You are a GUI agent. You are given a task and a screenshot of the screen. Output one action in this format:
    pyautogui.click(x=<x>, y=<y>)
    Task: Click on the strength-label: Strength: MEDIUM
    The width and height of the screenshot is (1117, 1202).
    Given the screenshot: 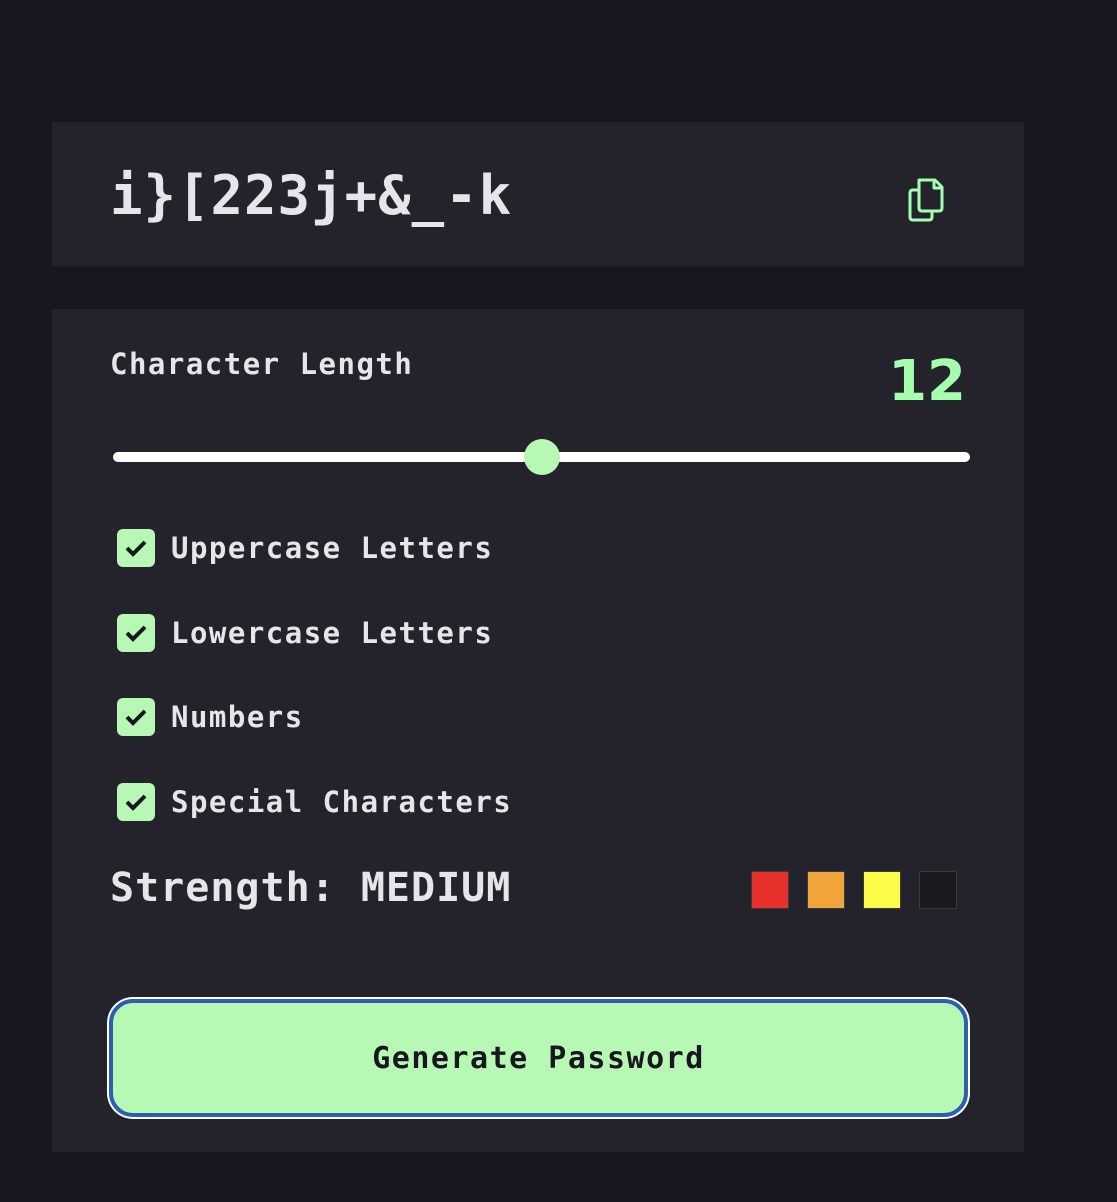 What is the action you would take?
    pyautogui.click(x=311, y=888)
    